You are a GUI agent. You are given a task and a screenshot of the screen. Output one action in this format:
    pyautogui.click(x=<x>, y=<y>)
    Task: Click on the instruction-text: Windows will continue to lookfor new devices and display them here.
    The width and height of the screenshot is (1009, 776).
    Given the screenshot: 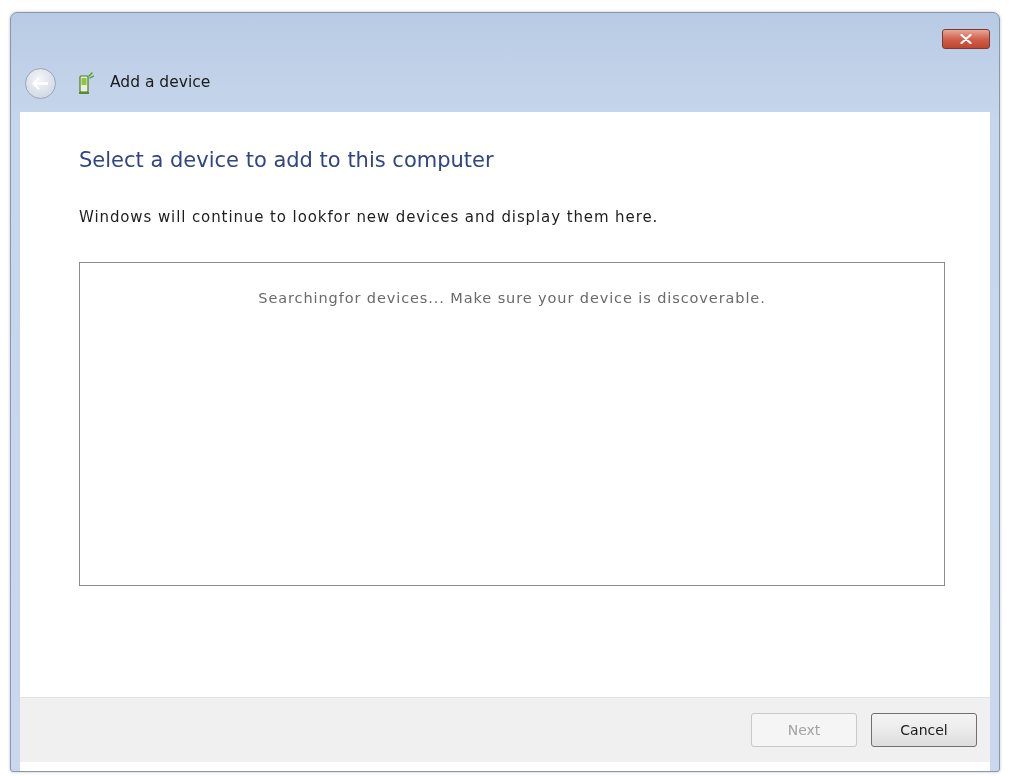 What is the action you would take?
    pyautogui.click(x=369, y=218)
    